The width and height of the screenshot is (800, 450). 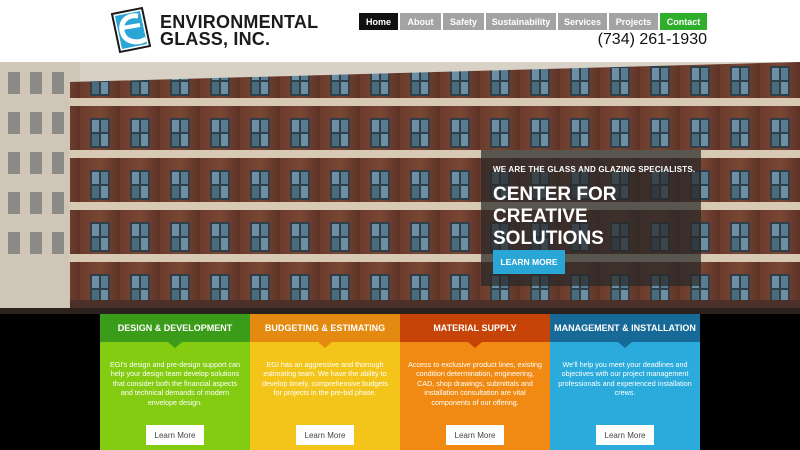 What do you see at coordinates (625, 331) in the screenshot?
I see `service-title: MANAGEMENT & INSTALLATION` at bounding box center [625, 331].